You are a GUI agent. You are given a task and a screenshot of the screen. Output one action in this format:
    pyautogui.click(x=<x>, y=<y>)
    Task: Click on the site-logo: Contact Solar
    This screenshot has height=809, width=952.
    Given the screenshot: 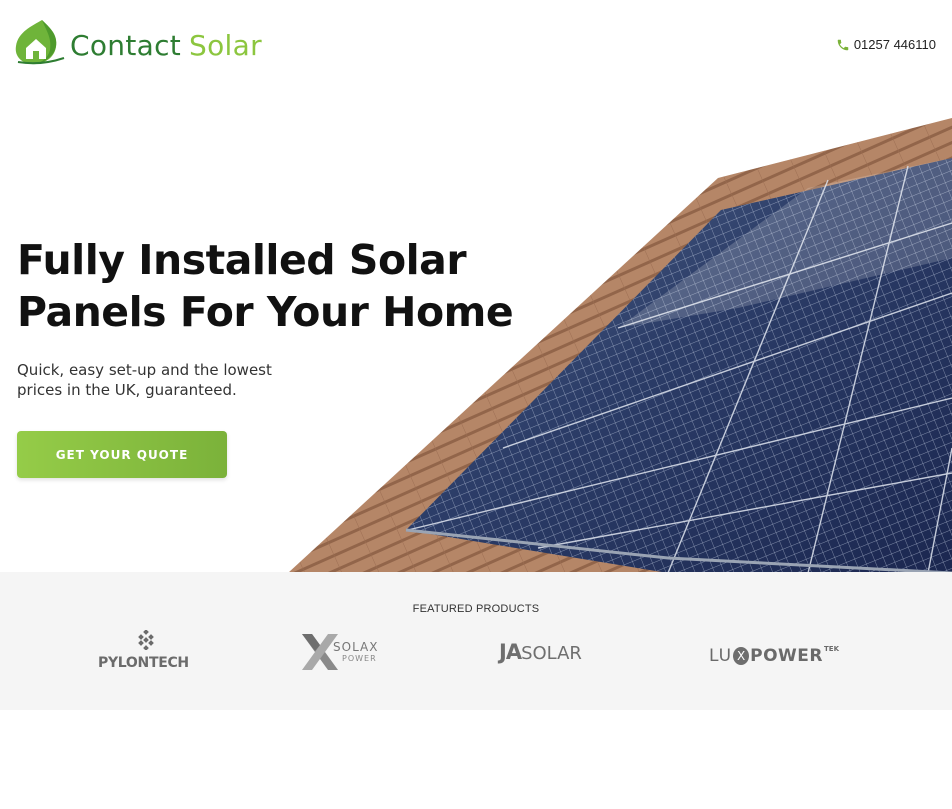 What is the action you would take?
    pyautogui.click(x=137, y=42)
    